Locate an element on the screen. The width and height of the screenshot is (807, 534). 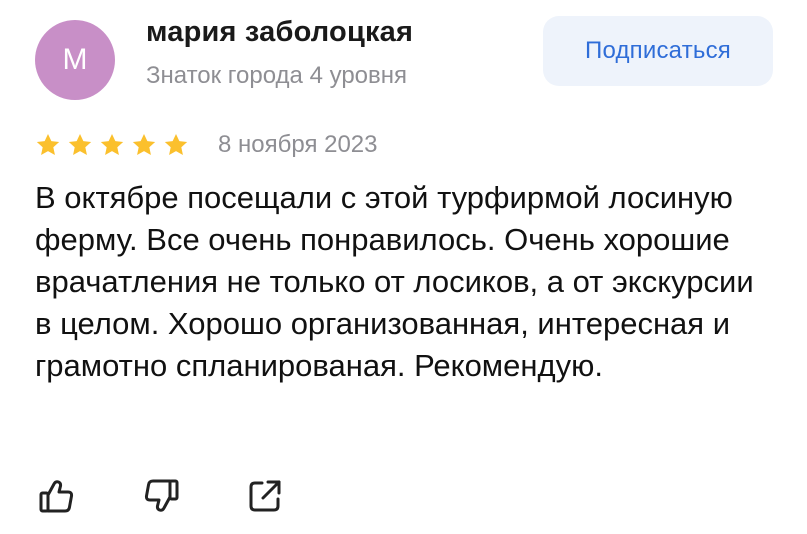
avatar-initial: М is located at coordinates (75, 59).